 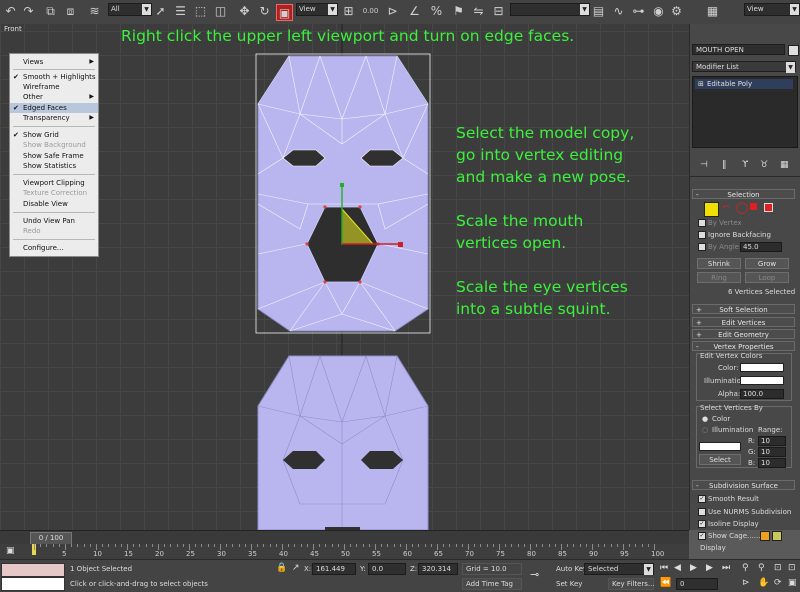 What do you see at coordinates (709, 568) in the screenshot?
I see `next-frame-icon: ▶` at bounding box center [709, 568].